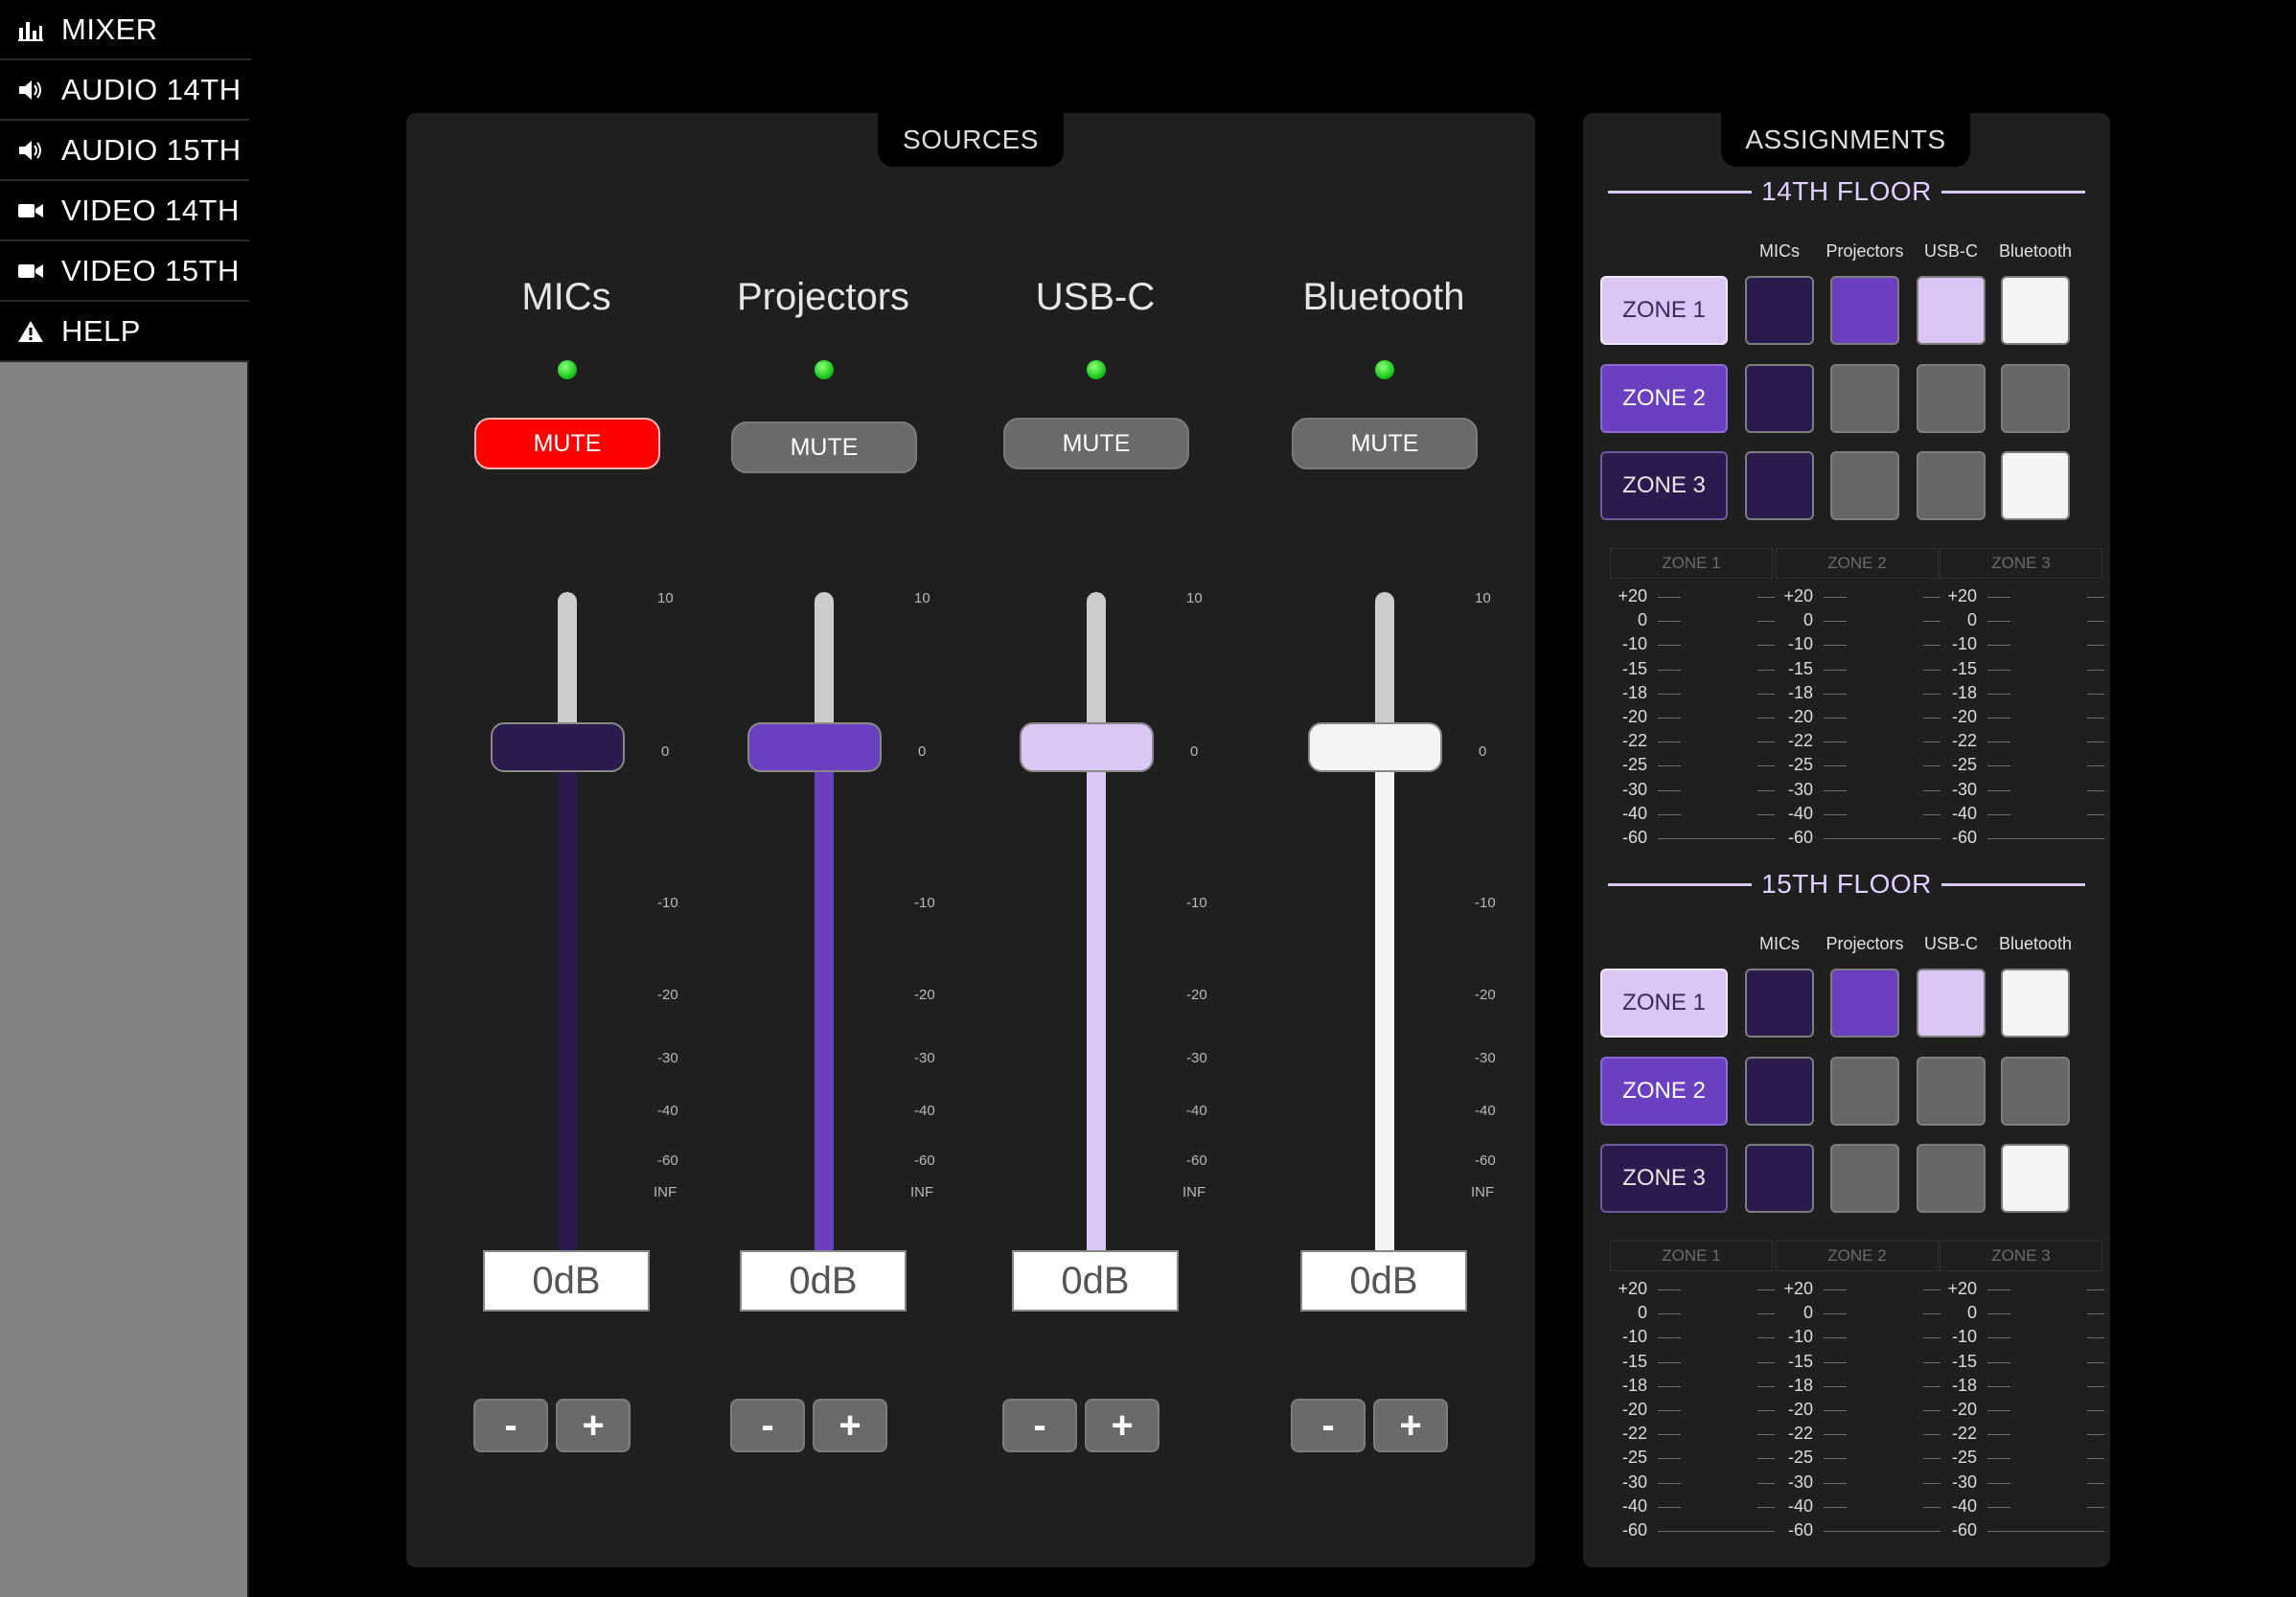  I want to click on meter-scale-label: -60, so click(1634, 1530).